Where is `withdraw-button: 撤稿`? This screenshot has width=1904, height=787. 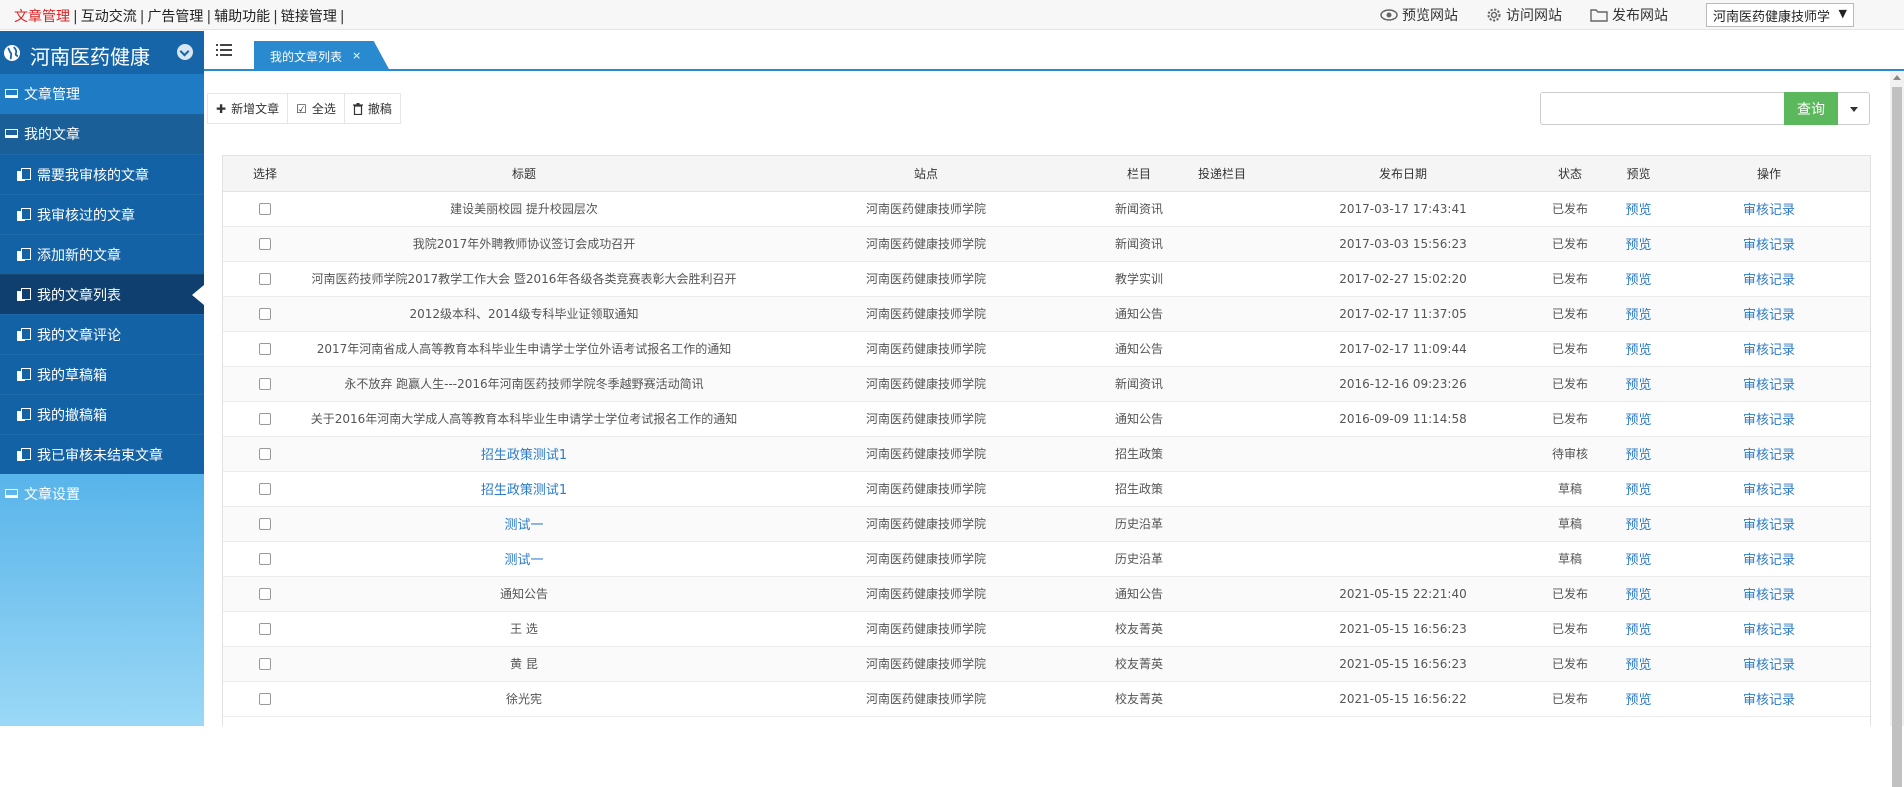 withdraw-button: 撤稿 is located at coordinates (372, 108).